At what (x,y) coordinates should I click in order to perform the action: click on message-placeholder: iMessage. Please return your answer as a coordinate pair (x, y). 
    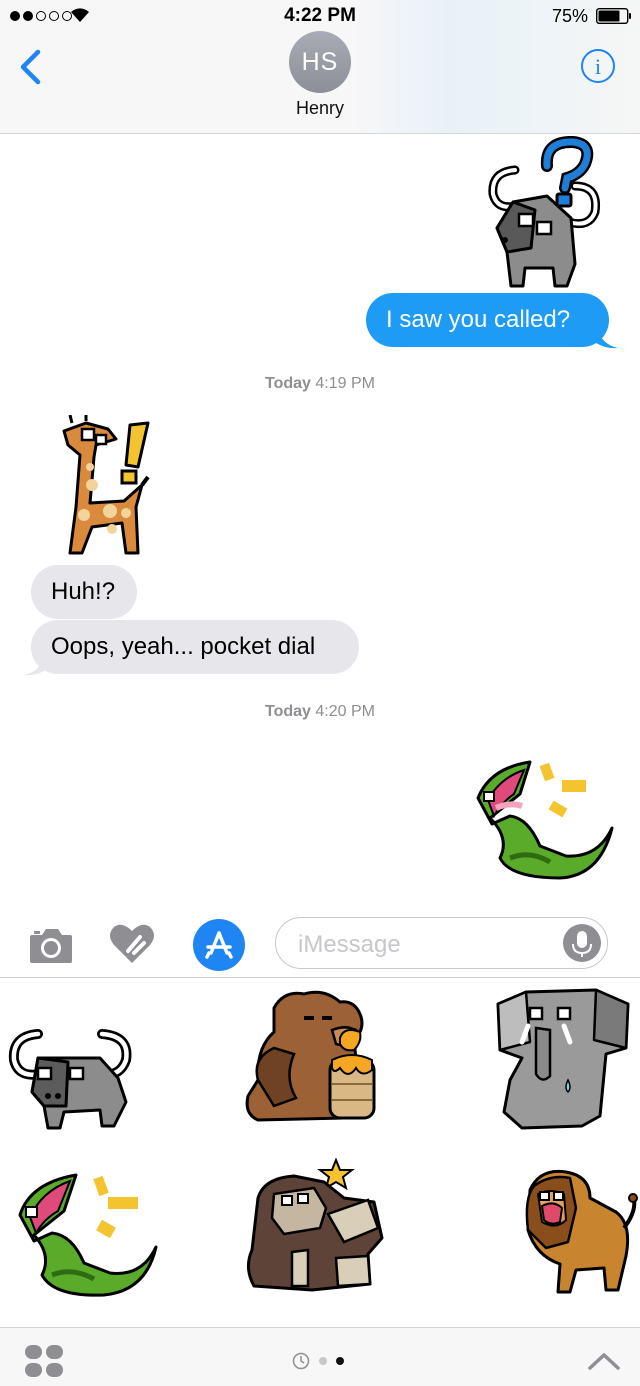
    Looking at the image, I should click on (349, 944).